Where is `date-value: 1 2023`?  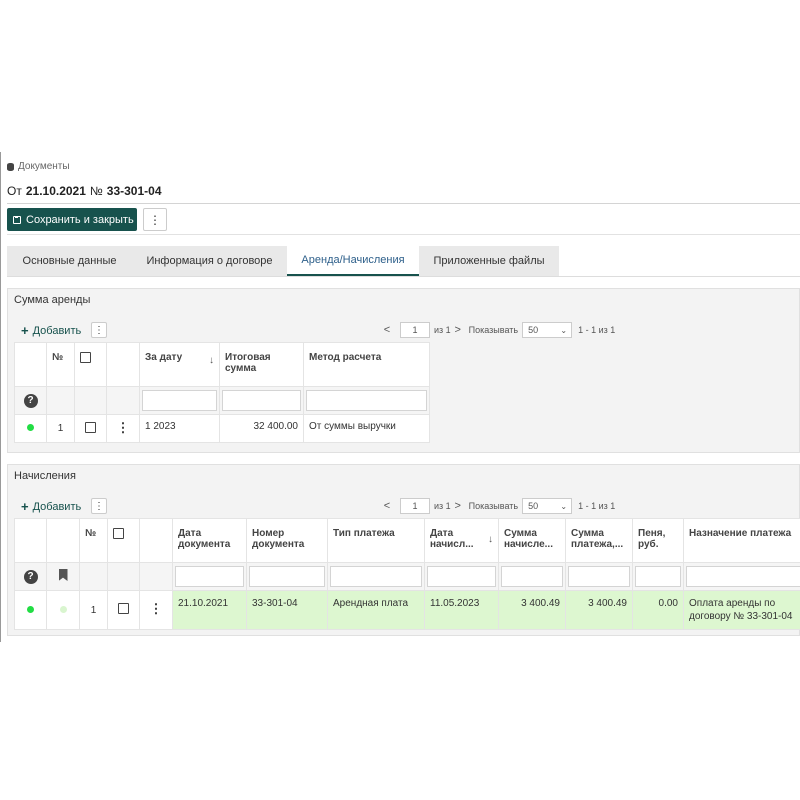
date-value: 1 2023 is located at coordinates (160, 426).